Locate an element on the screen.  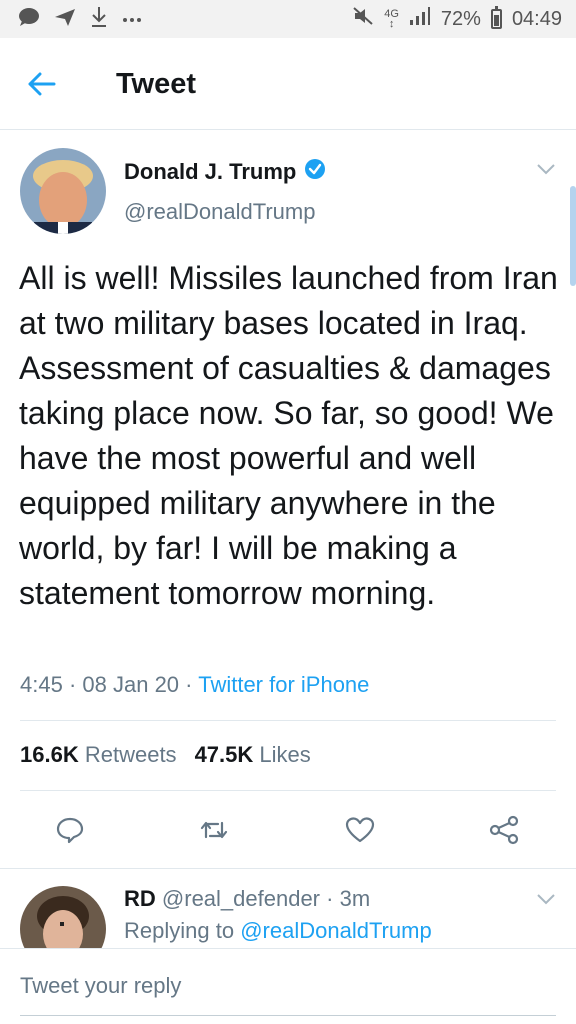
heart-icon is located at coordinates (360, 832).